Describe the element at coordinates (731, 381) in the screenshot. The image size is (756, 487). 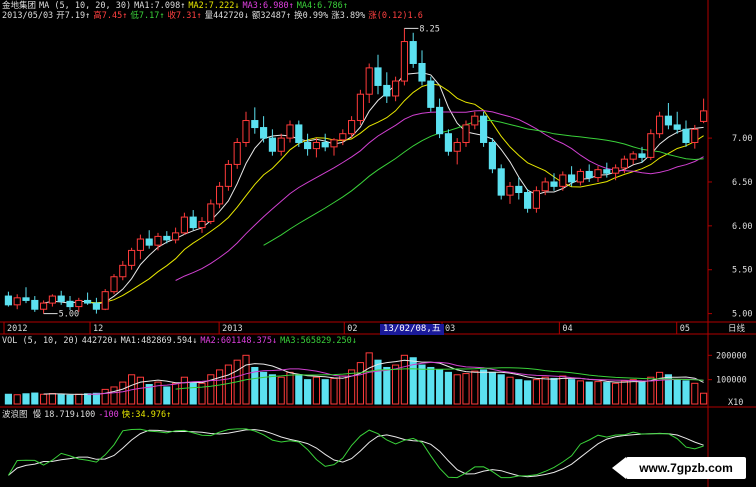
I see `volume-tick-label: 100000` at that location.